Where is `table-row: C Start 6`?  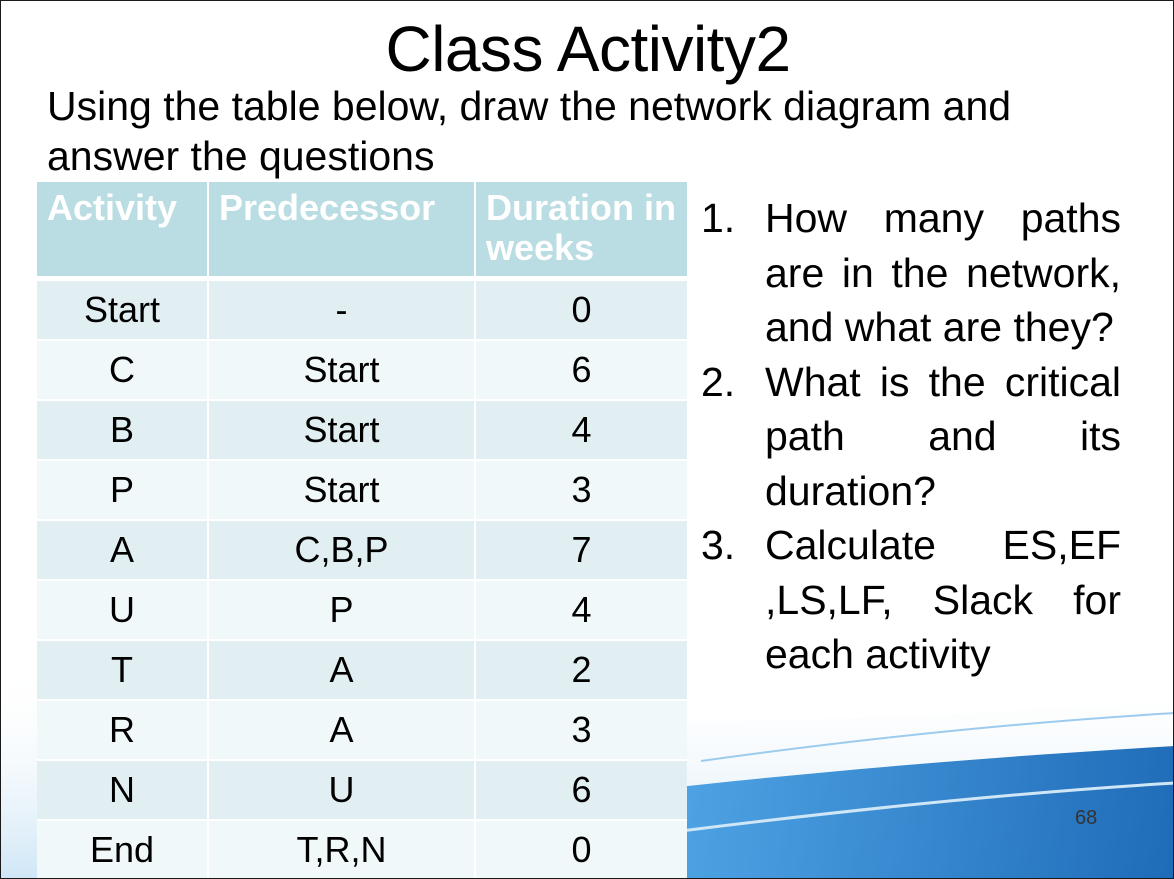
table-row: C Start 6 is located at coordinates (362, 370).